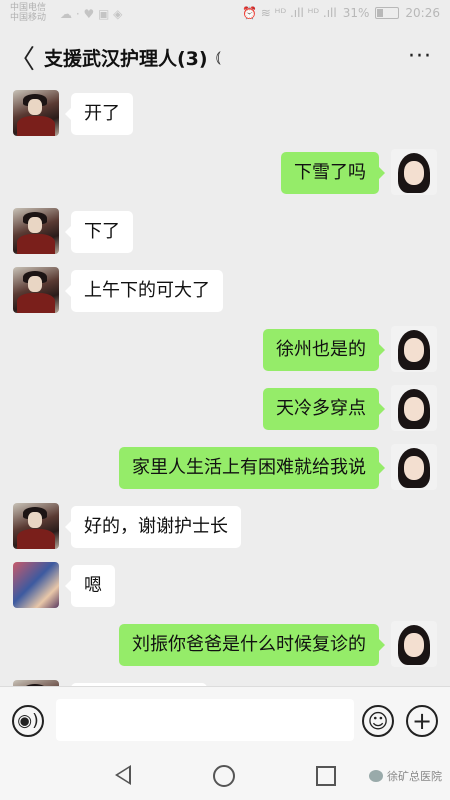 The width and height of the screenshot is (450, 800). What do you see at coordinates (153, 527) in the screenshot?
I see `message-bubble: 好的，谢谢护士长` at bounding box center [153, 527].